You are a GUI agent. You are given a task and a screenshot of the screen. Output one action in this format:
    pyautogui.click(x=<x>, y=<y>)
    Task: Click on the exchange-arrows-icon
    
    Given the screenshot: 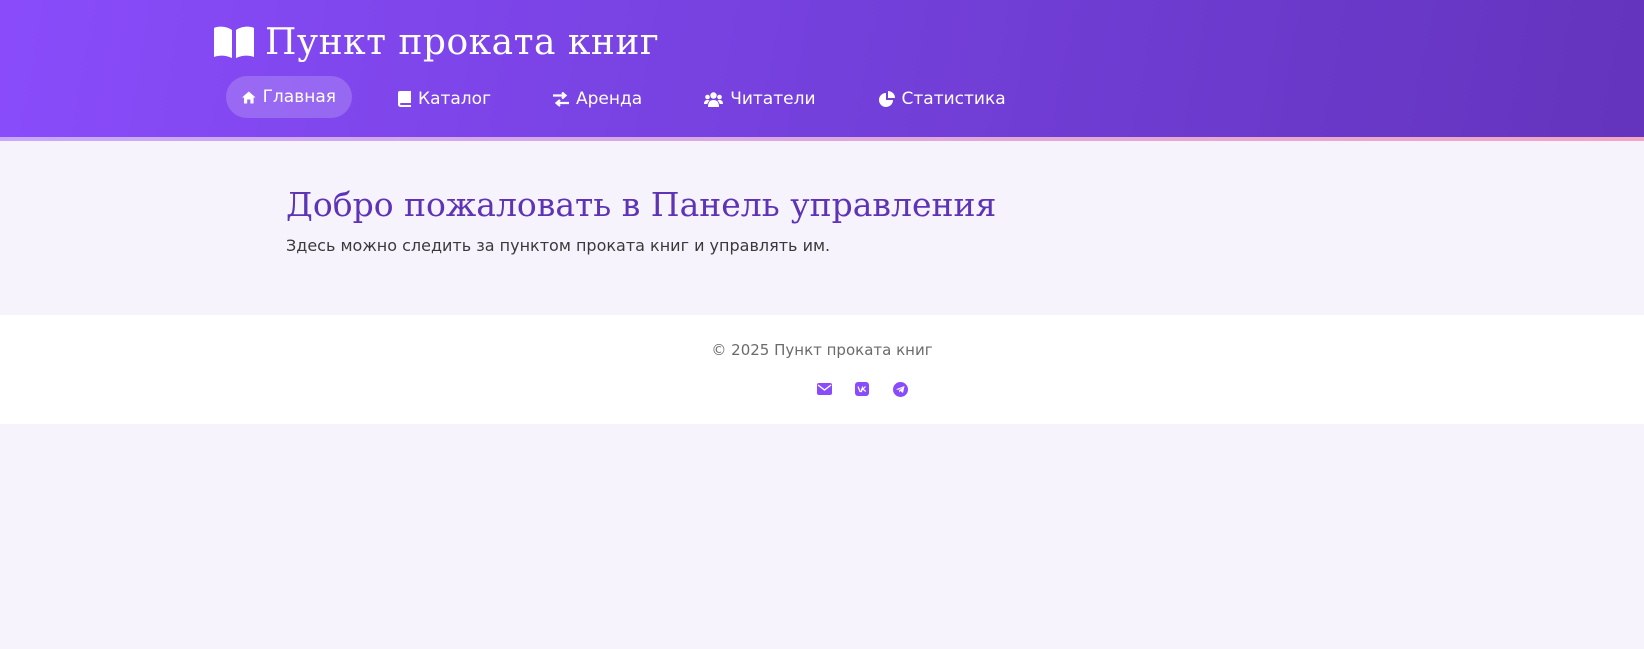 What is the action you would take?
    pyautogui.click(x=561, y=99)
    